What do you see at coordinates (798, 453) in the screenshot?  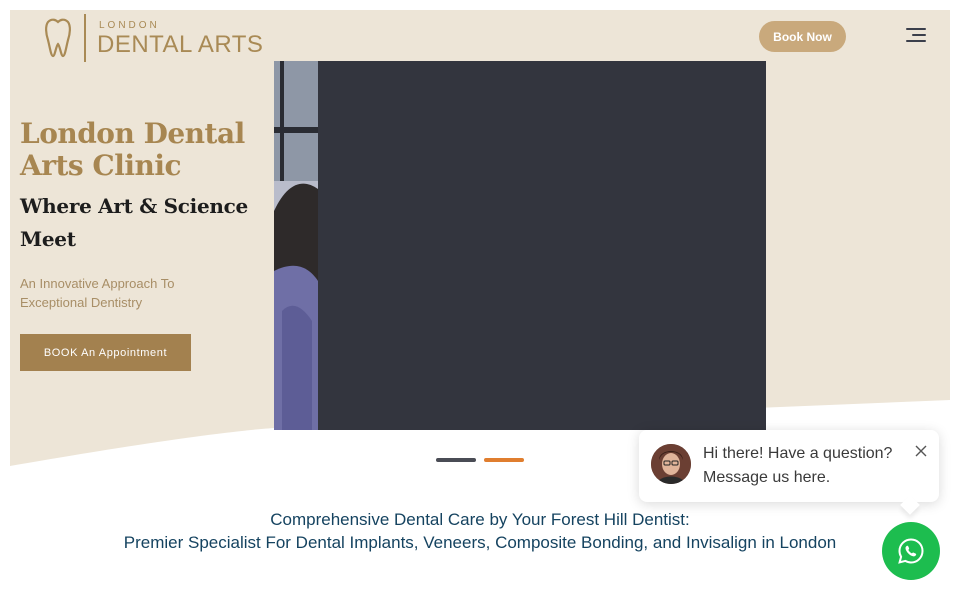 I see `chat-message-line-1: Hi there! Have a question?` at bounding box center [798, 453].